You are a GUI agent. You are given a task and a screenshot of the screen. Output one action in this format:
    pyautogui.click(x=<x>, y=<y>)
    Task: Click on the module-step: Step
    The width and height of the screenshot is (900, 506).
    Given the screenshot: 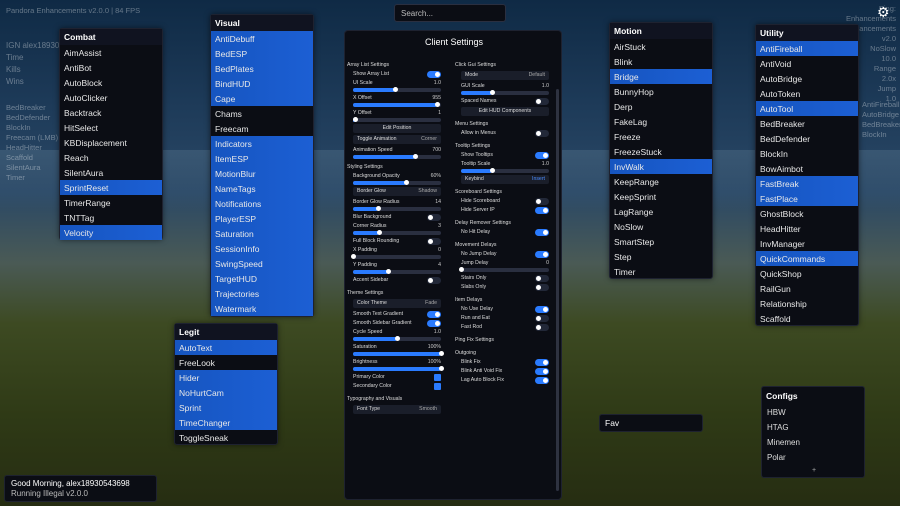 What is the action you would take?
    pyautogui.click(x=661, y=256)
    